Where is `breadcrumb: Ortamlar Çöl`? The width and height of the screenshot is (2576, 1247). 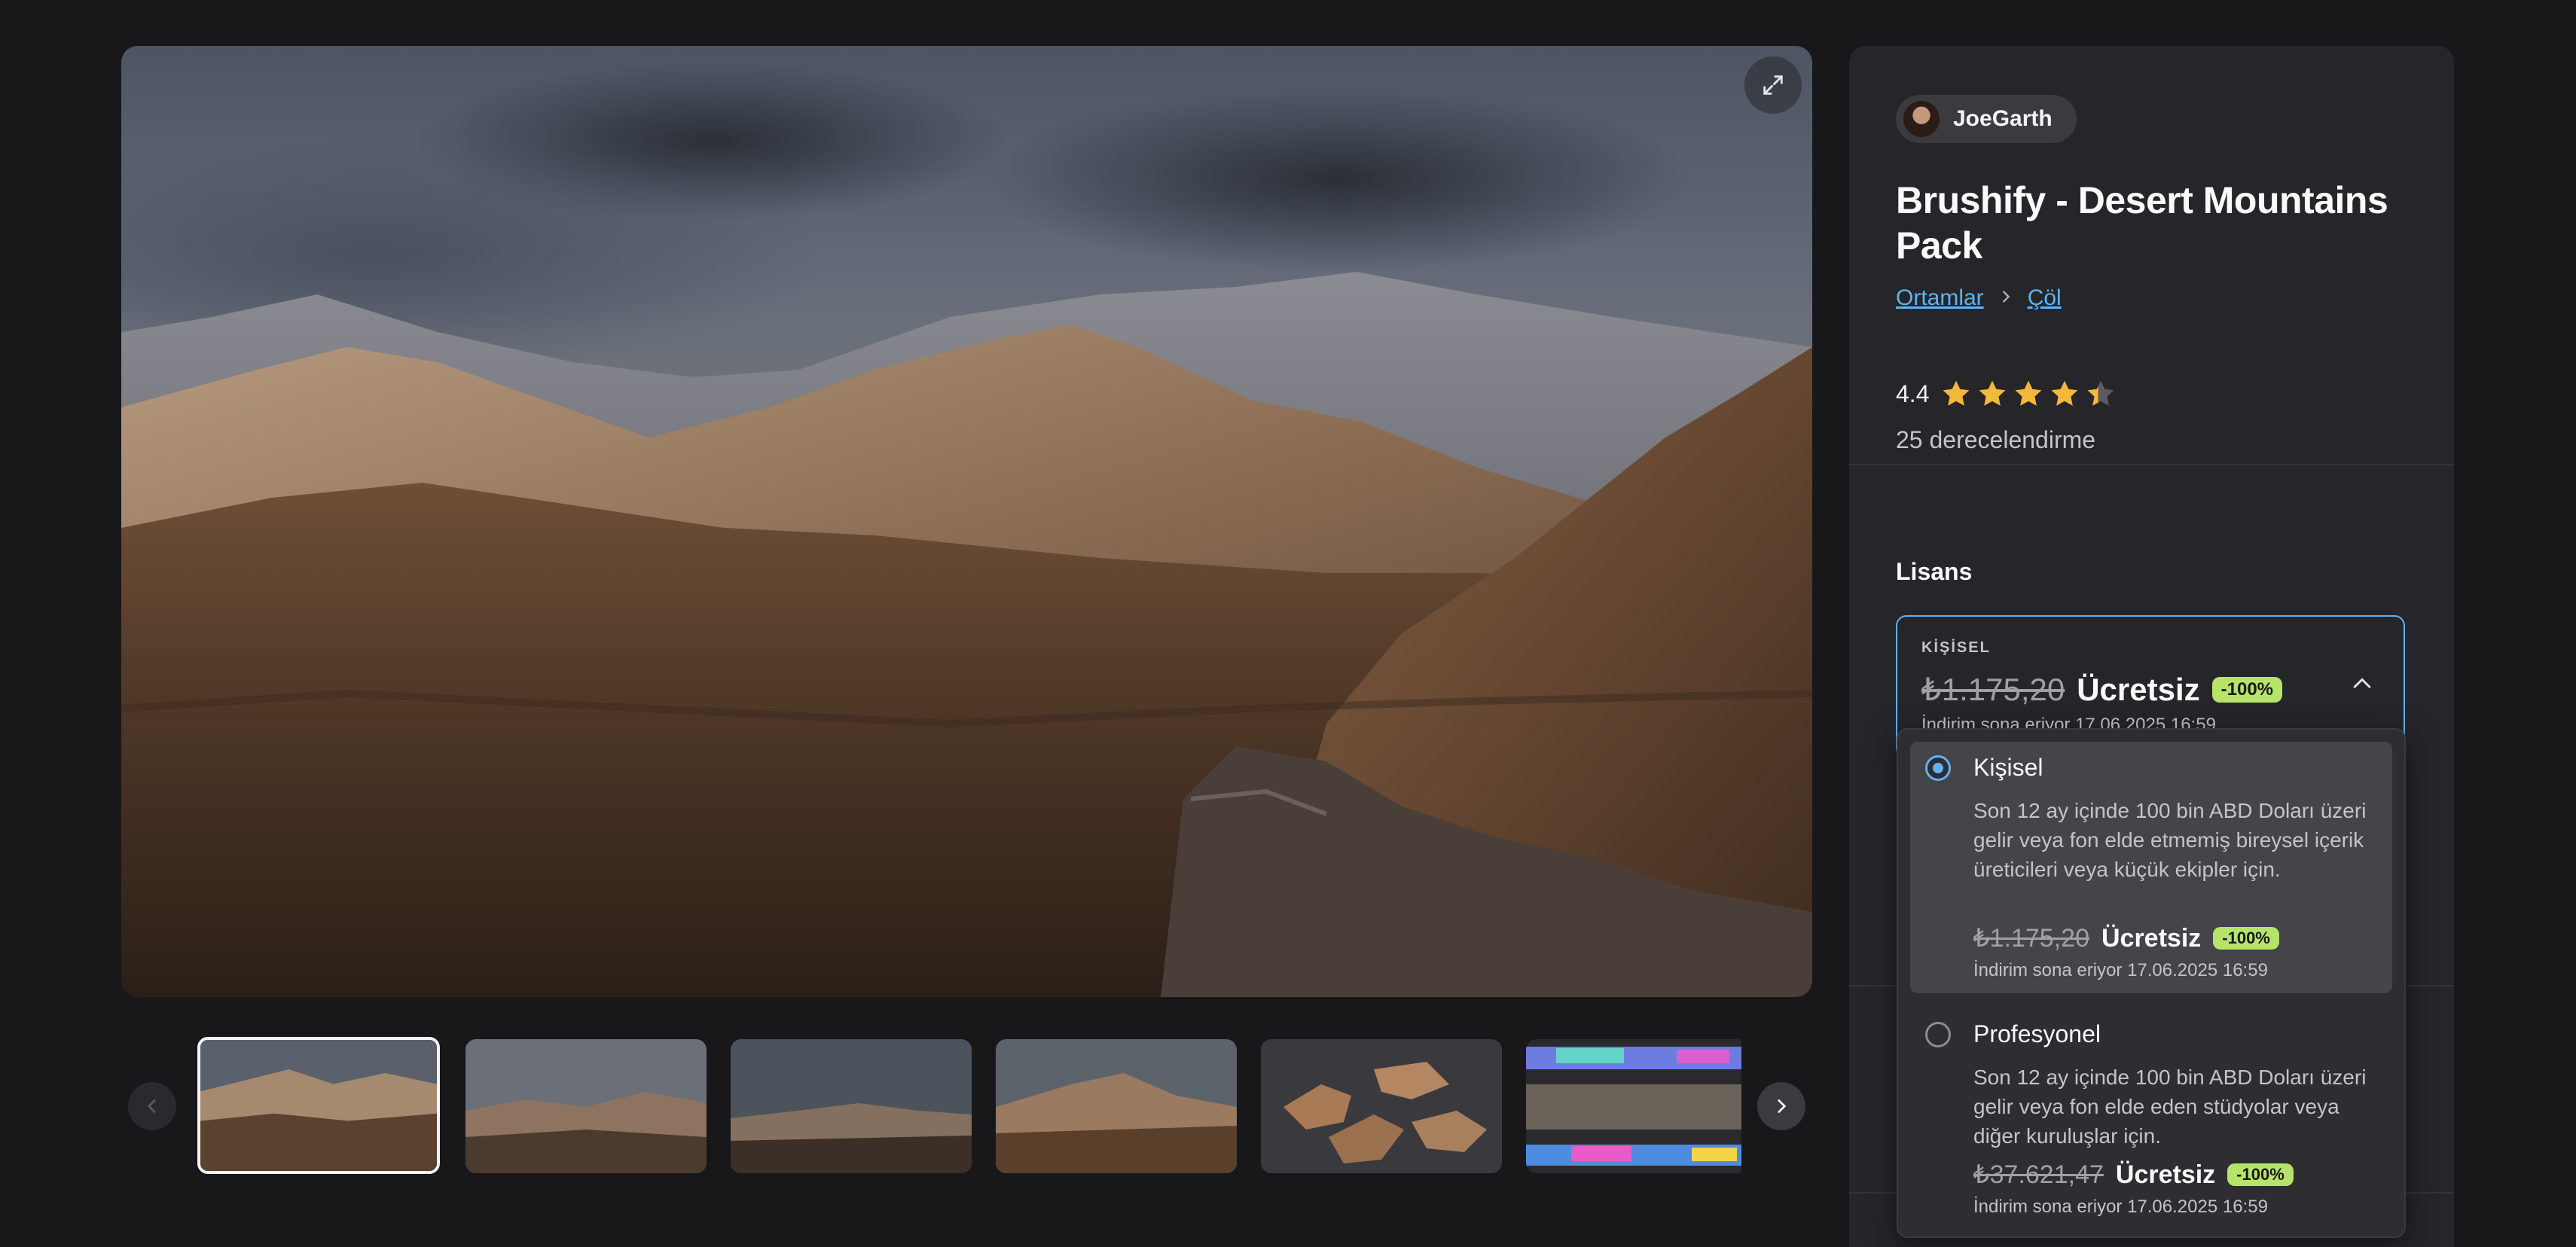 breadcrumb: Ortamlar Çöl is located at coordinates (1979, 298).